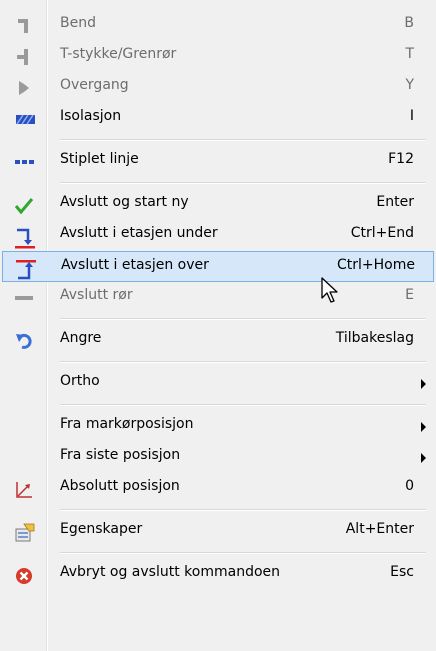  I want to click on bend-icon, so click(24, 26).